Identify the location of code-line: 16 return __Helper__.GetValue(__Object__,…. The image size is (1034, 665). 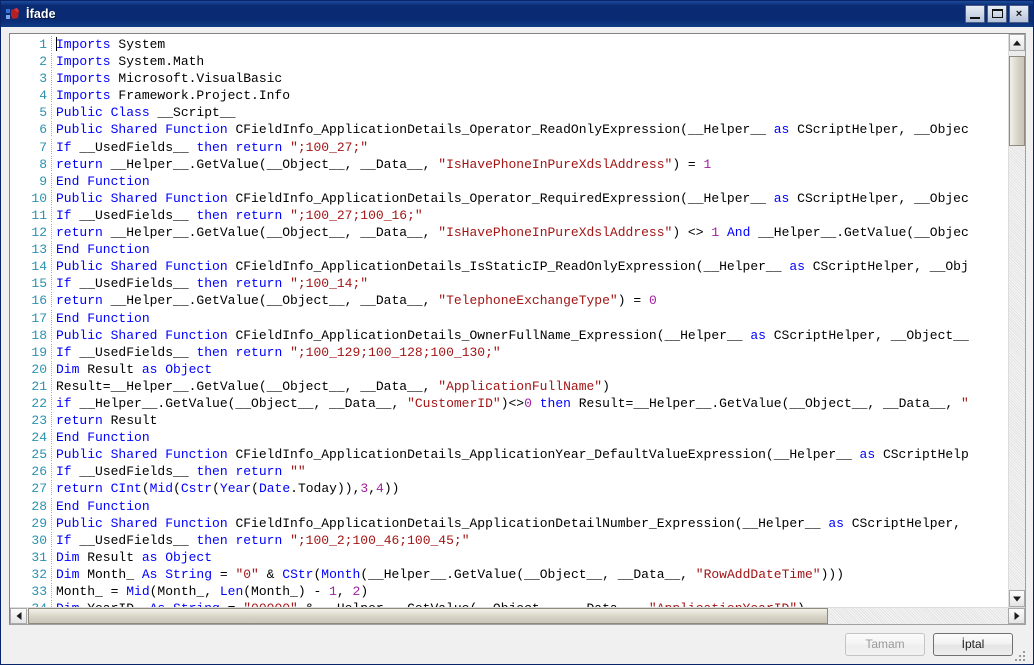
(489, 300).